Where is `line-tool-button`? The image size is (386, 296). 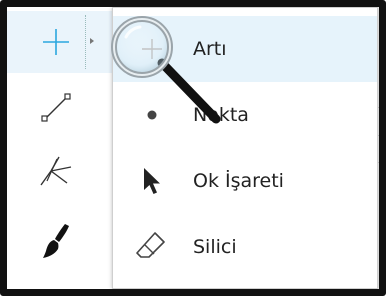
line-tool-button is located at coordinates (59, 108).